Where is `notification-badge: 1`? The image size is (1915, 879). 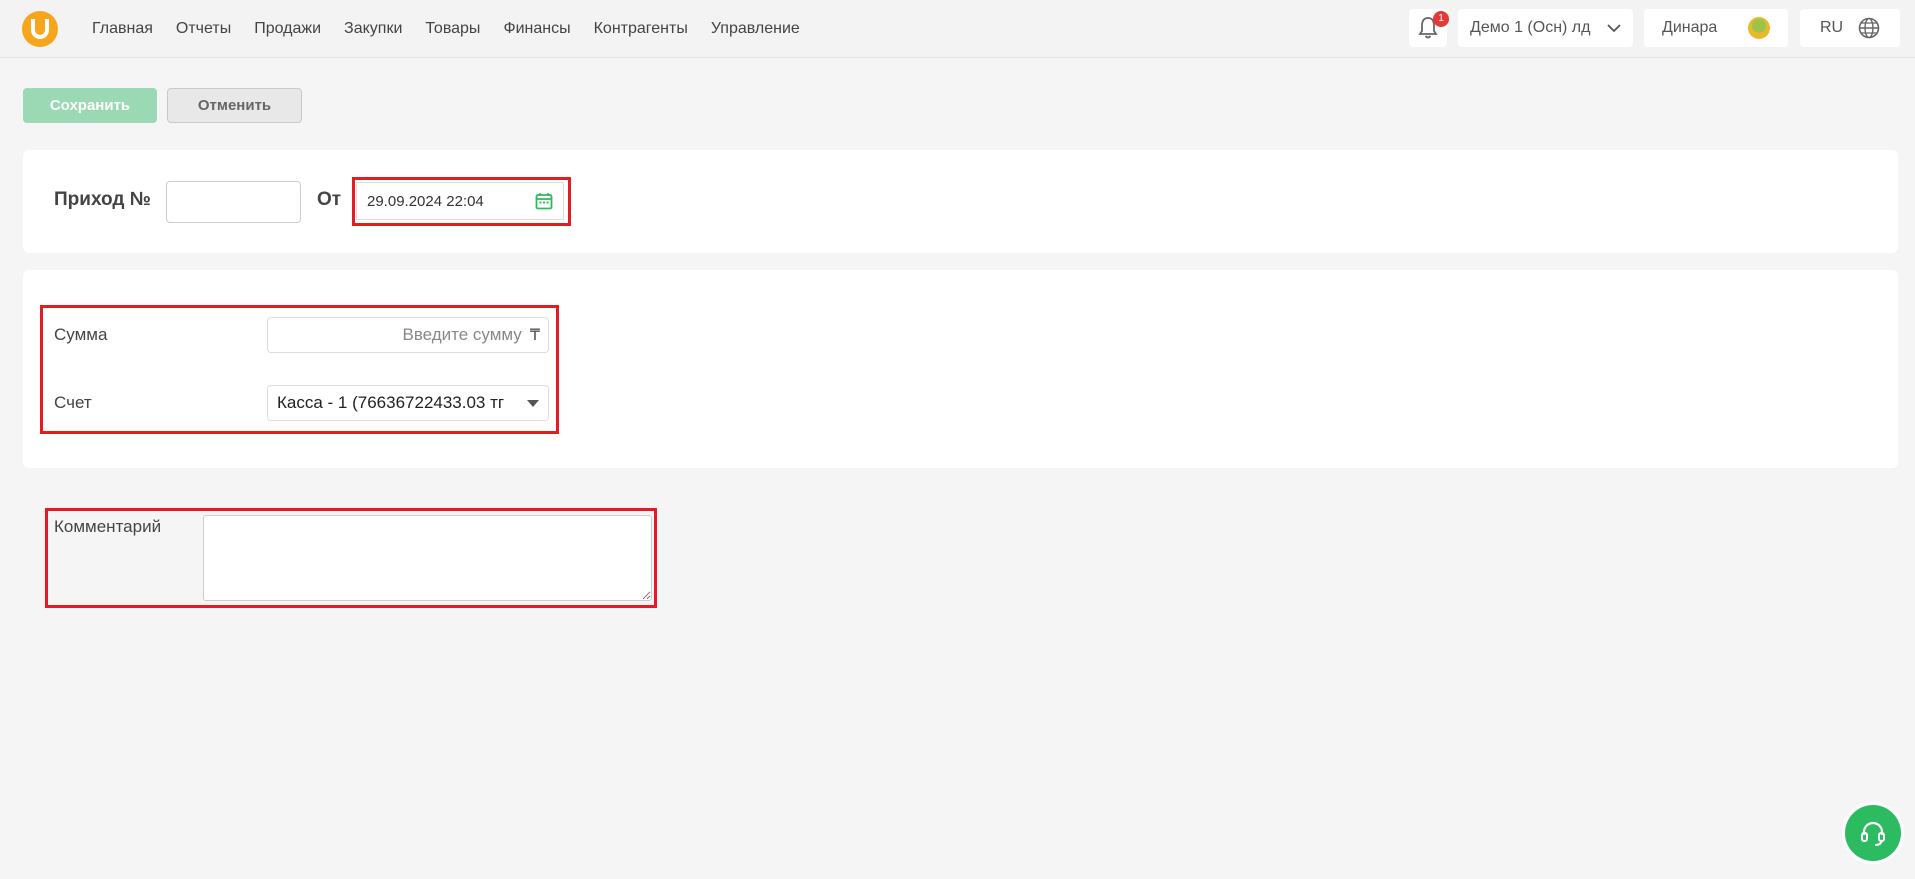
notification-badge: 1 is located at coordinates (1441, 19).